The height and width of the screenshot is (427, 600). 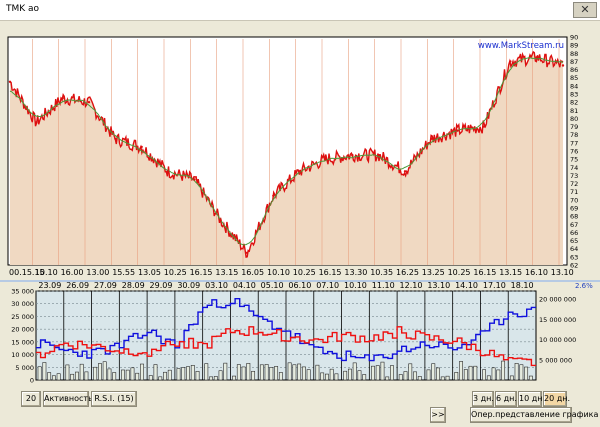 What do you see at coordinates (574, 225) in the screenshot?
I see `price-y-tick-label: 67` at bounding box center [574, 225].